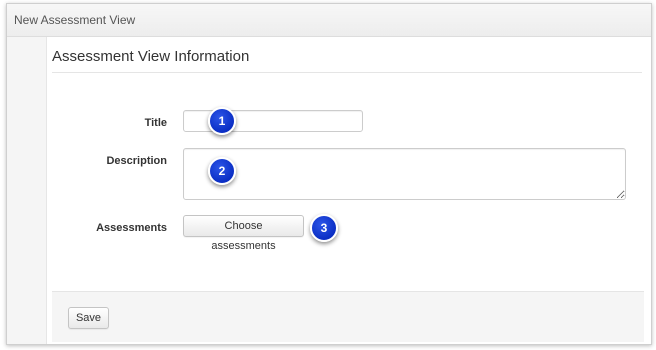 The height and width of the screenshot is (350, 656). I want to click on title-label: Title, so click(155, 123).